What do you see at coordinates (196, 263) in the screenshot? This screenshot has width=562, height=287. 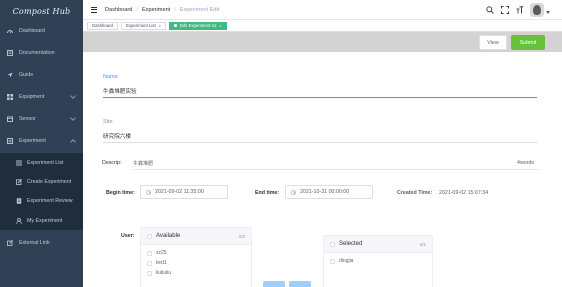 I see `list-item: test1` at bounding box center [196, 263].